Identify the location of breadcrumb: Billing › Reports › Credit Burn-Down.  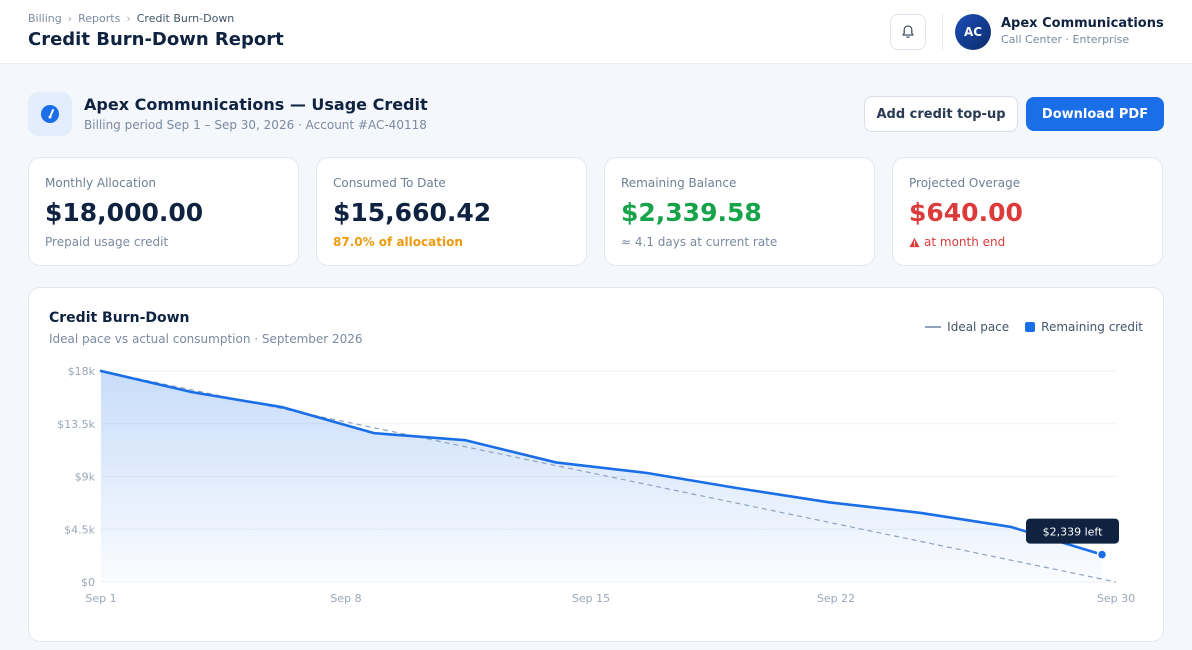
(131, 18).